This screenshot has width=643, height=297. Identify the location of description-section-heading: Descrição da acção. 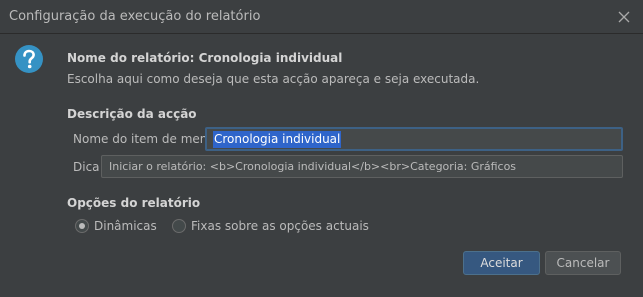
(132, 114).